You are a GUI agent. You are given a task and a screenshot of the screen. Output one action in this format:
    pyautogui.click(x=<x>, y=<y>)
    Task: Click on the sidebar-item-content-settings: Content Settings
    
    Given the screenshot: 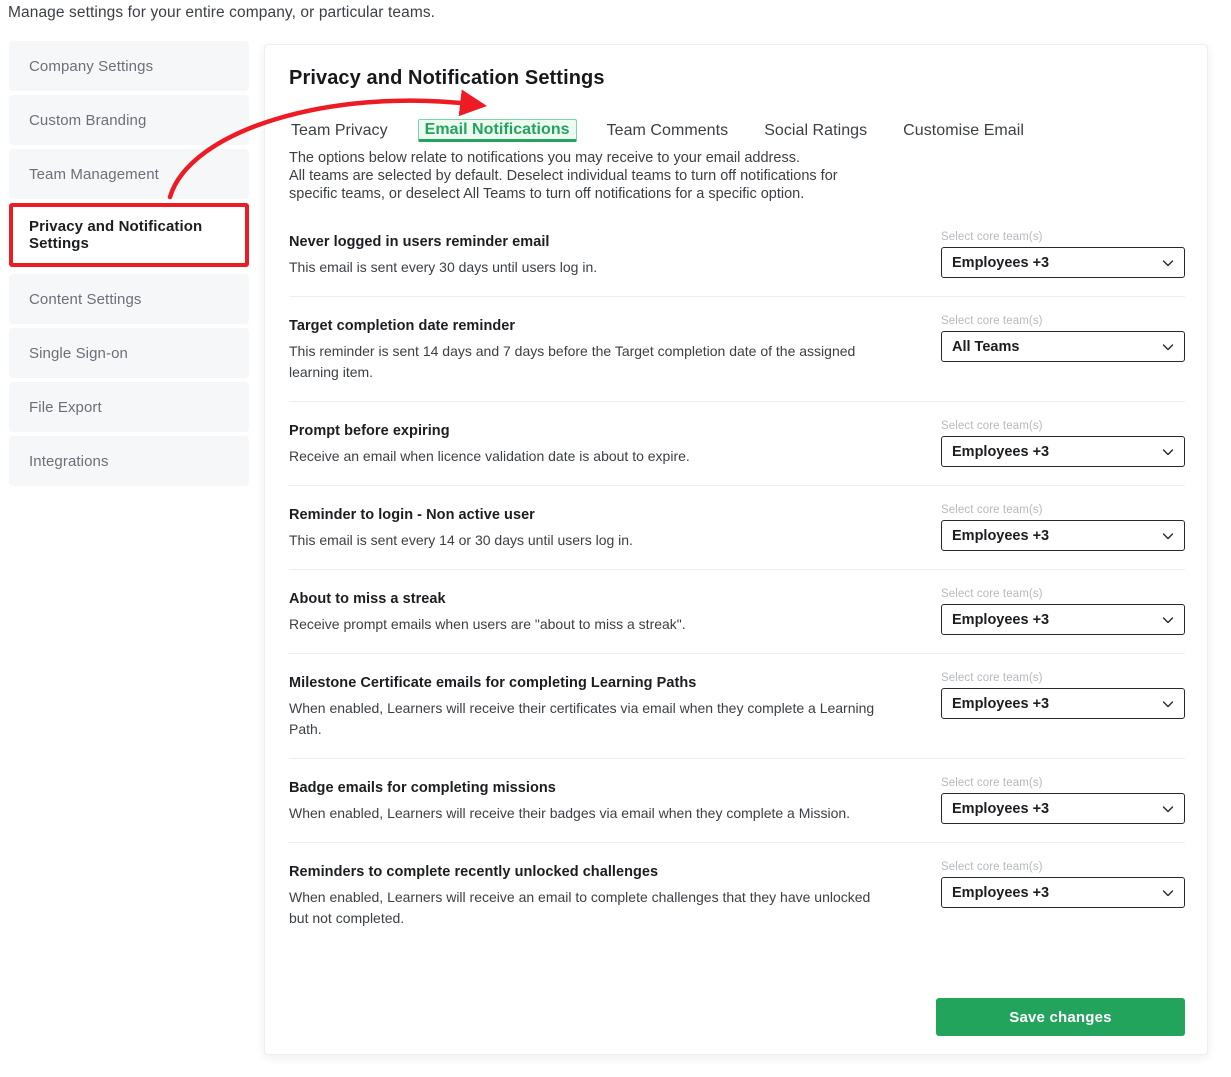 What is the action you would take?
    pyautogui.click(x=129, y=299)
    